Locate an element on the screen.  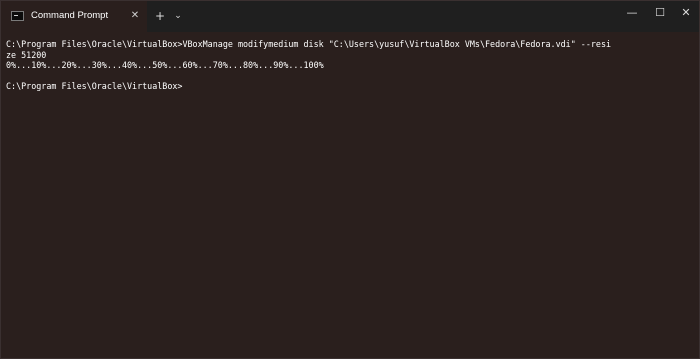
maximize-button: ☐ is located at coordinates (660, 13).